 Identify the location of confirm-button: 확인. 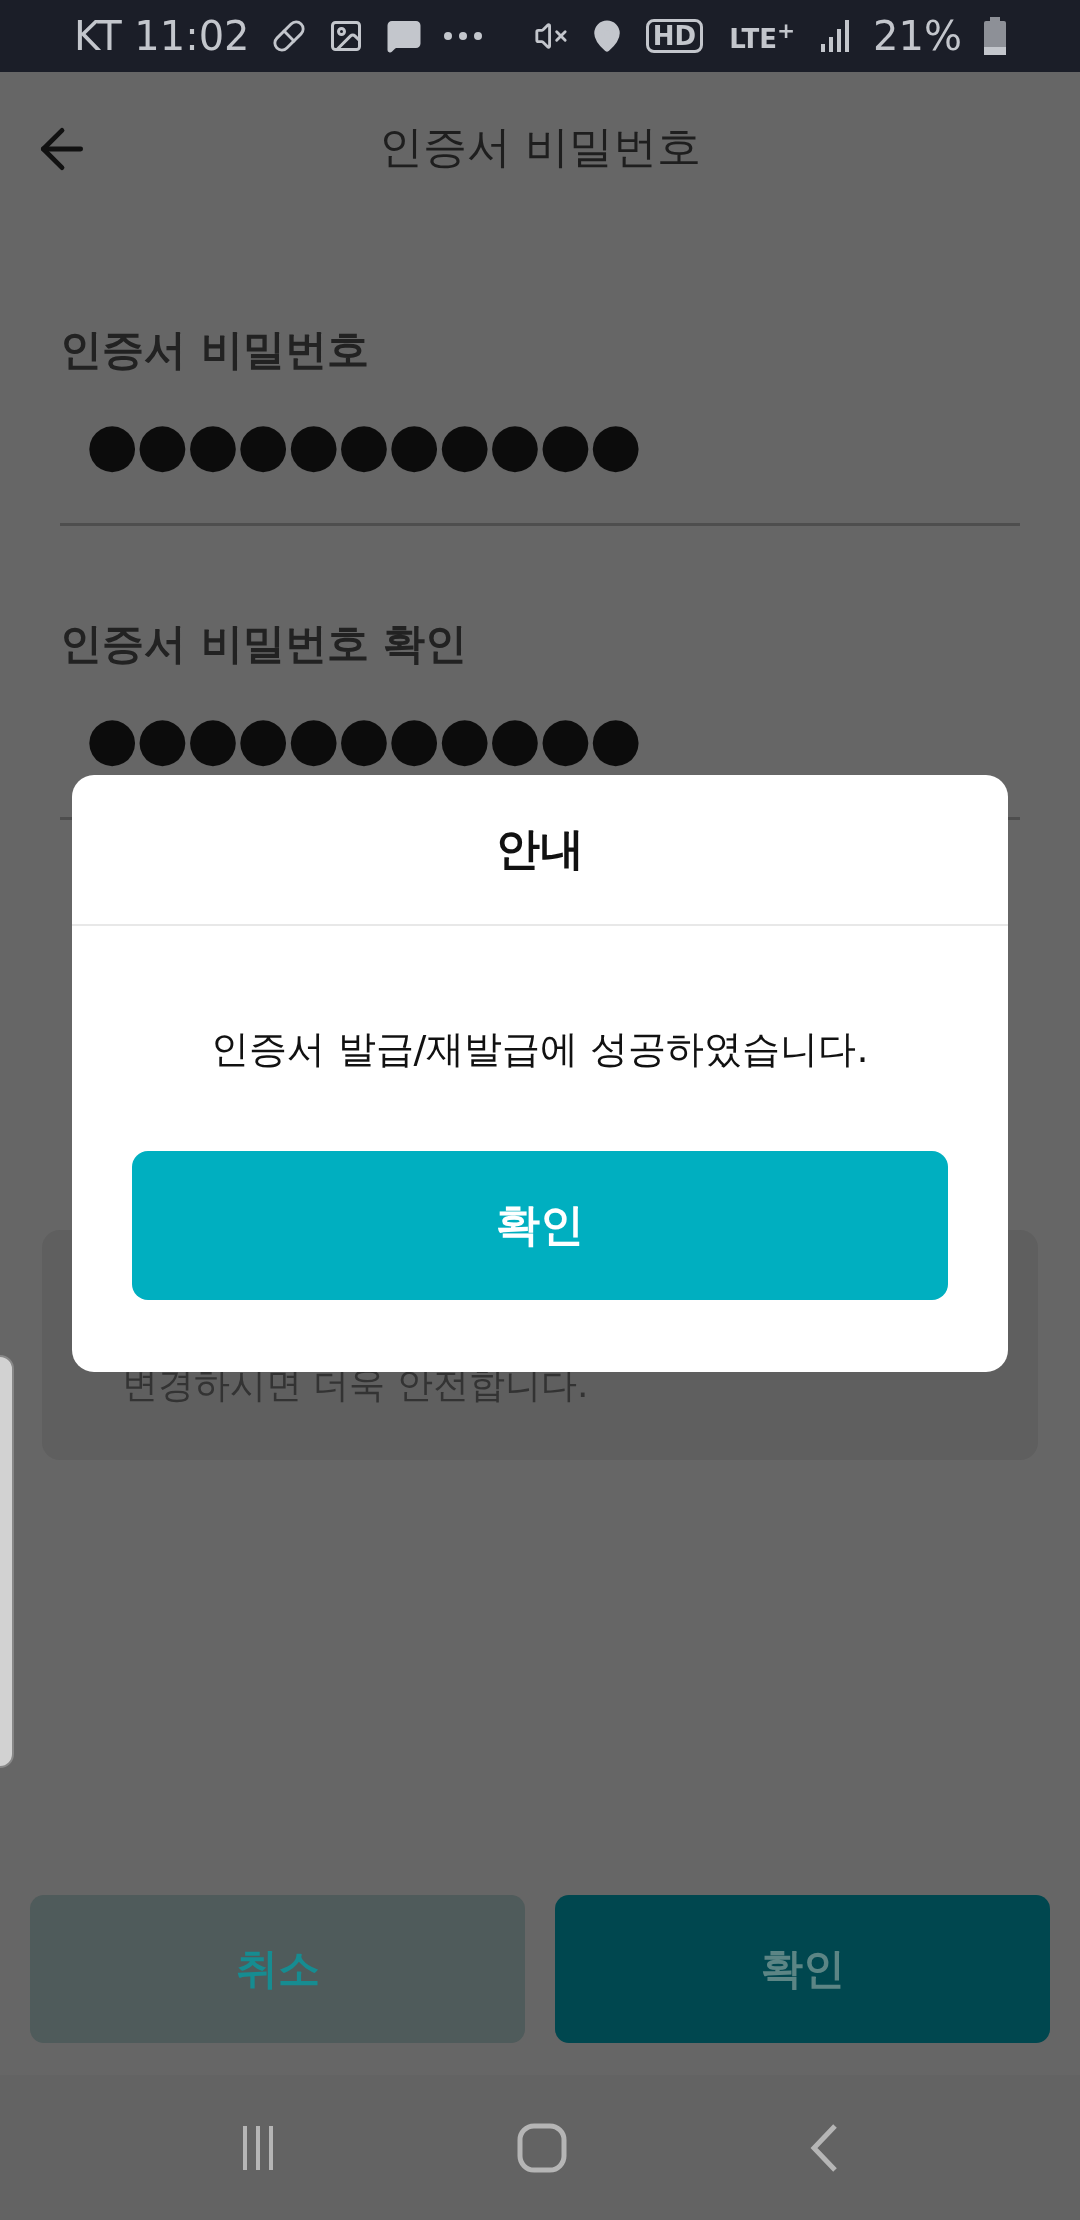
(802, 1969).